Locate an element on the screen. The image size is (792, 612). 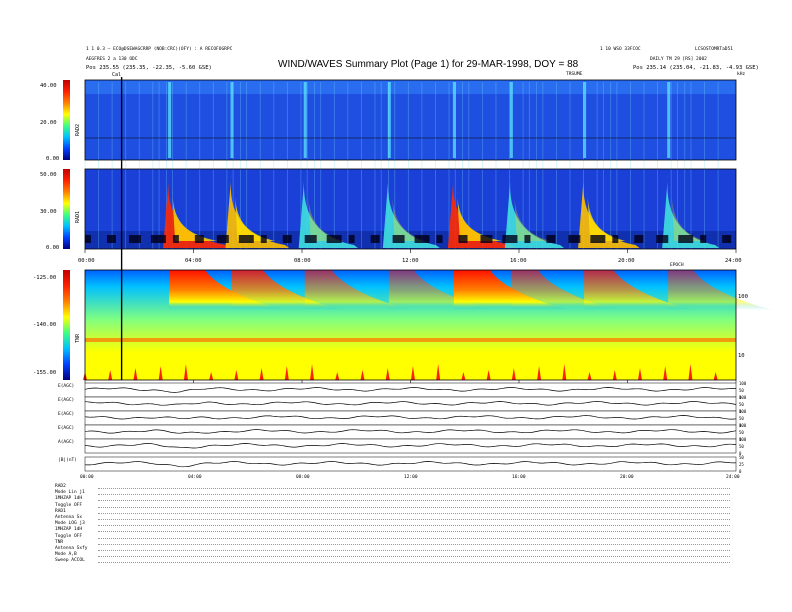
line-panel-label-4: E(AGC) is located at coordinates (66, 428).